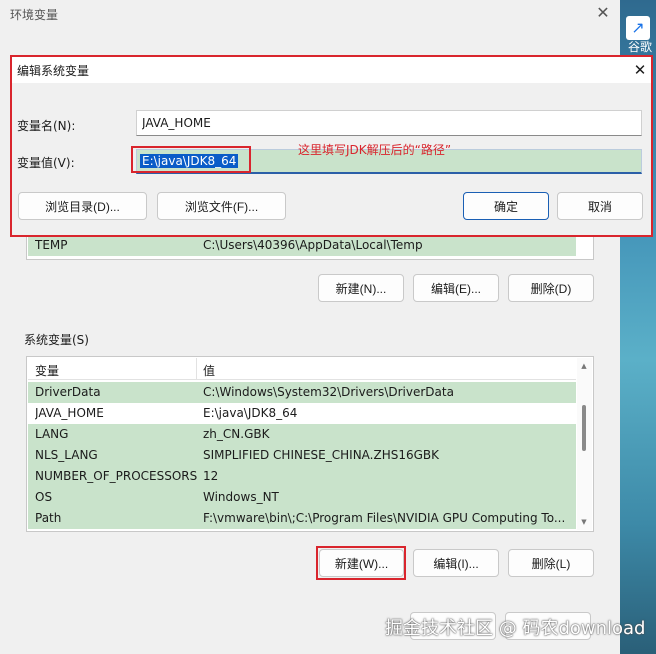 The height and width of the screenshot is (654, 656). Describe the element at coordinates (302, 413) in the screenshot. I see `table-row: JAVA_HOME E:\java\JDK8_64` at that location.